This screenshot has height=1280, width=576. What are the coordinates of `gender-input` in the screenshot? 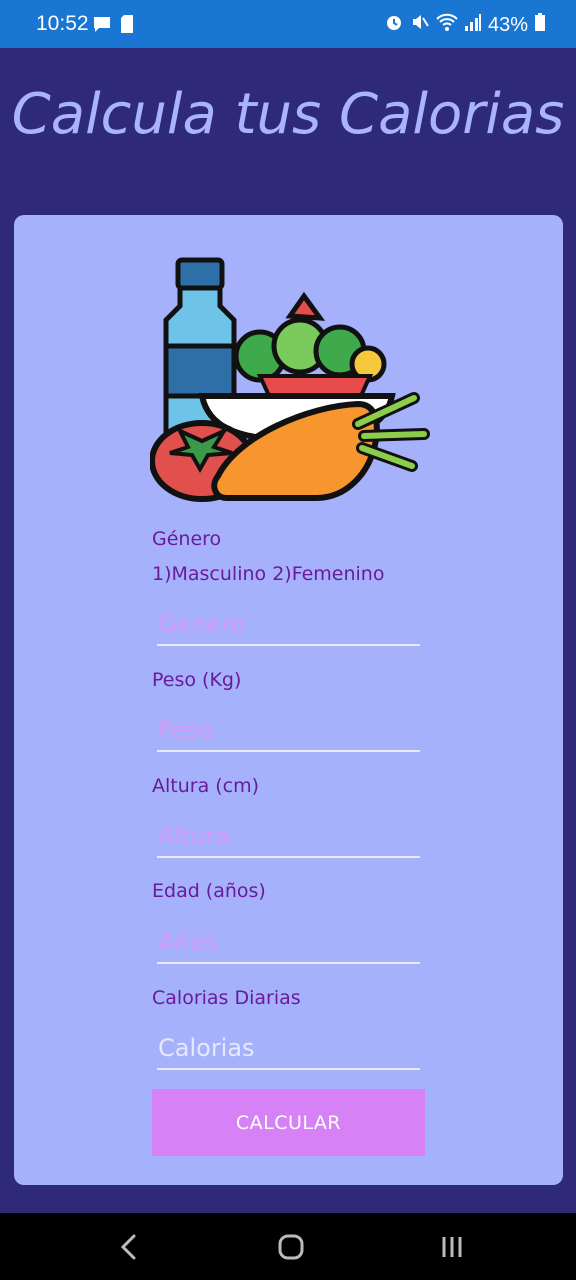 It's located at (288, 626).